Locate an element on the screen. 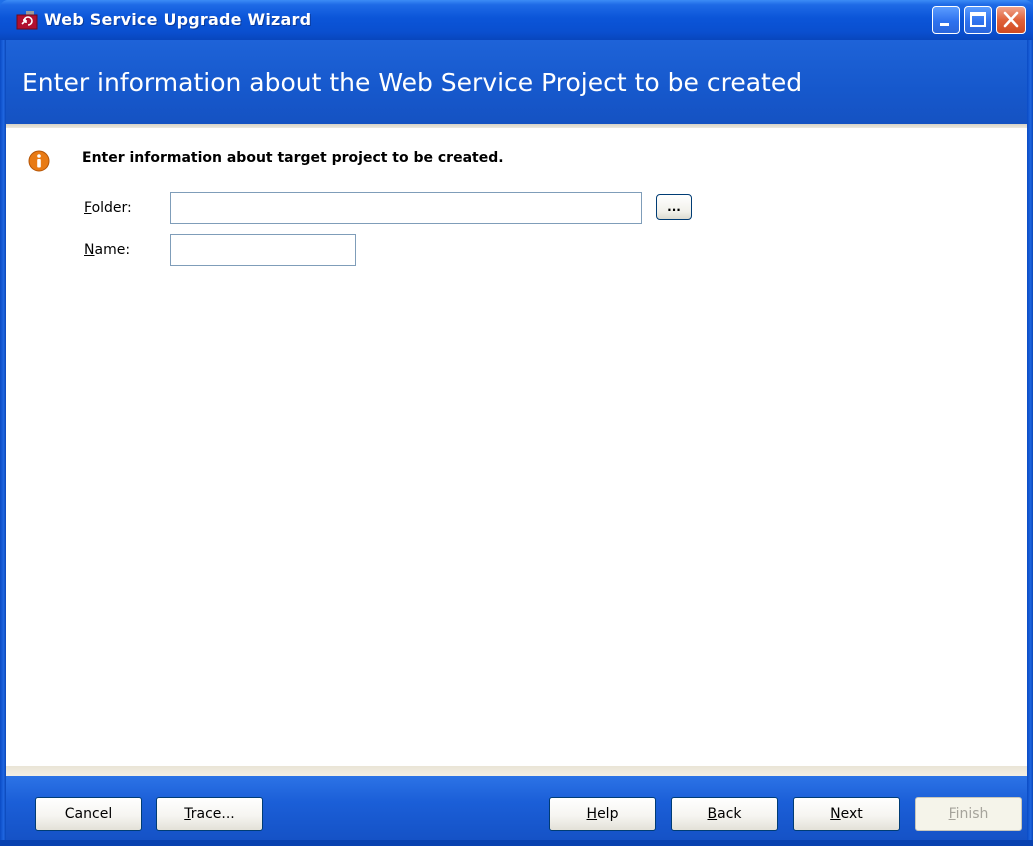  back-label: ack is located at coordinates (729, 814).